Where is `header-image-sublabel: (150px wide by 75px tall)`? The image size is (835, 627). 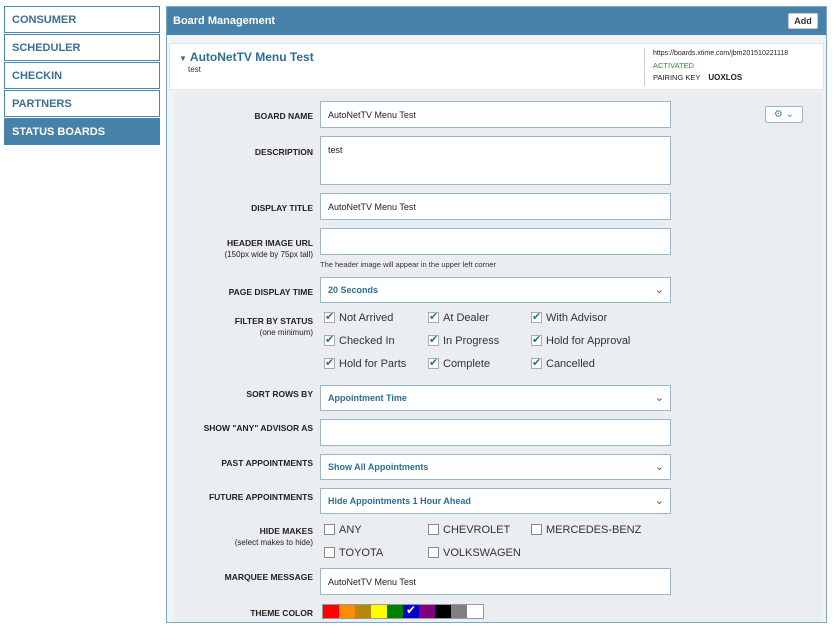
header-image-sublabel: (150px wide by 75px tall) is located at coordinates (269, 254).